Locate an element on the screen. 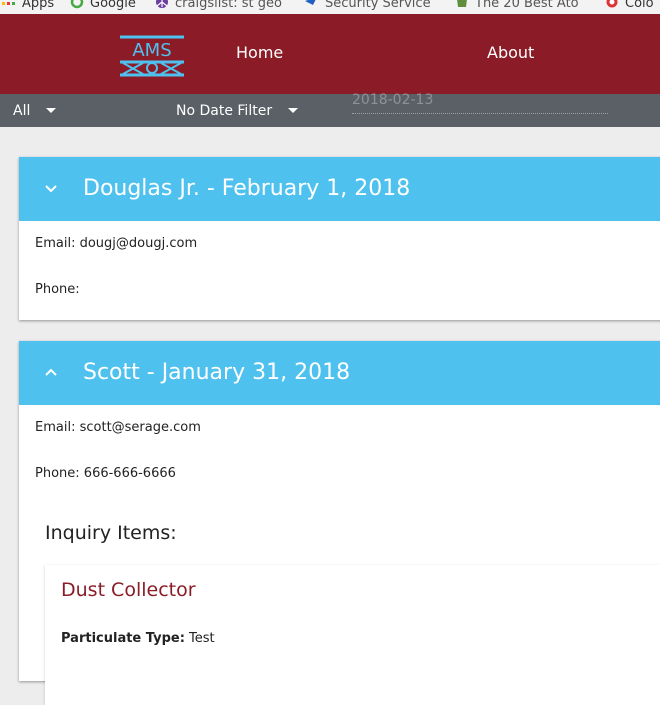 This screenshot has height=705, width=660. status-filter-select: All is located at coordinates (35, 110).